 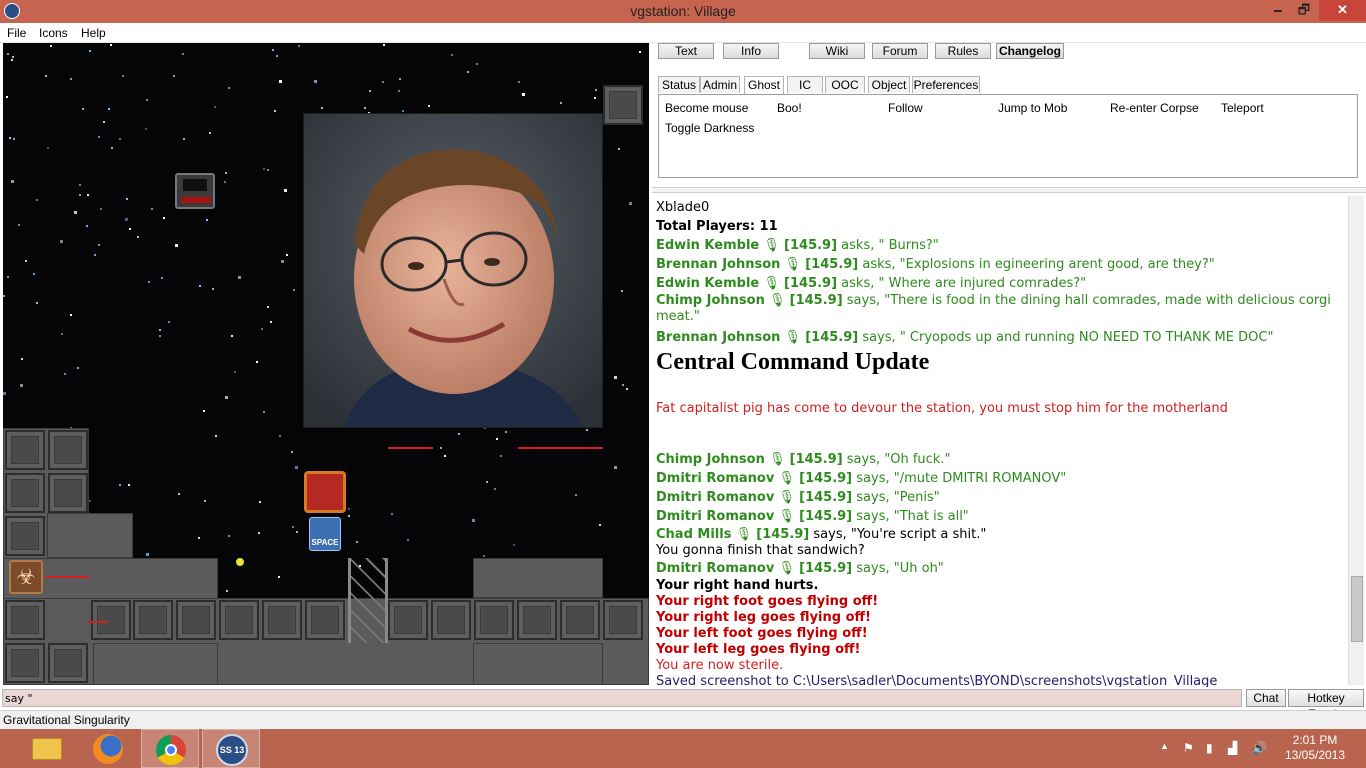 What do you see at coordinates (1030, 51) in the screenshot?
I see `changelog-button: Changelog` at bounding box center [1030, 51].